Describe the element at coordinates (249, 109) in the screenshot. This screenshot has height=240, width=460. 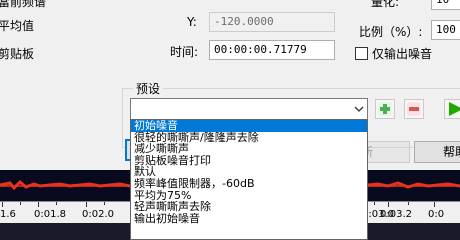
I see `preset-combobox` at that location.